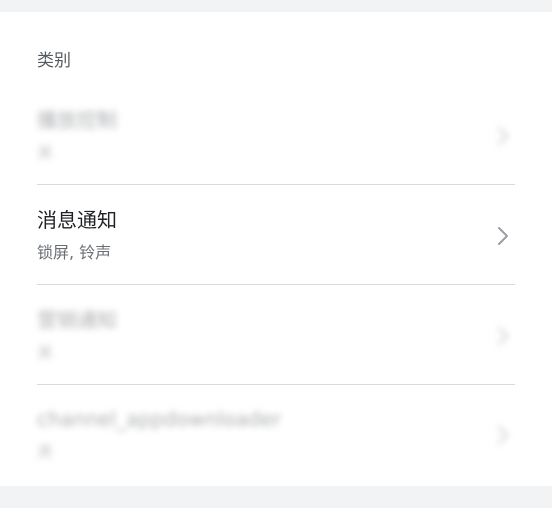  Describe the element at coordinates (77, 120) in the screenshot. I see `category-title: 播放控制` at that location.